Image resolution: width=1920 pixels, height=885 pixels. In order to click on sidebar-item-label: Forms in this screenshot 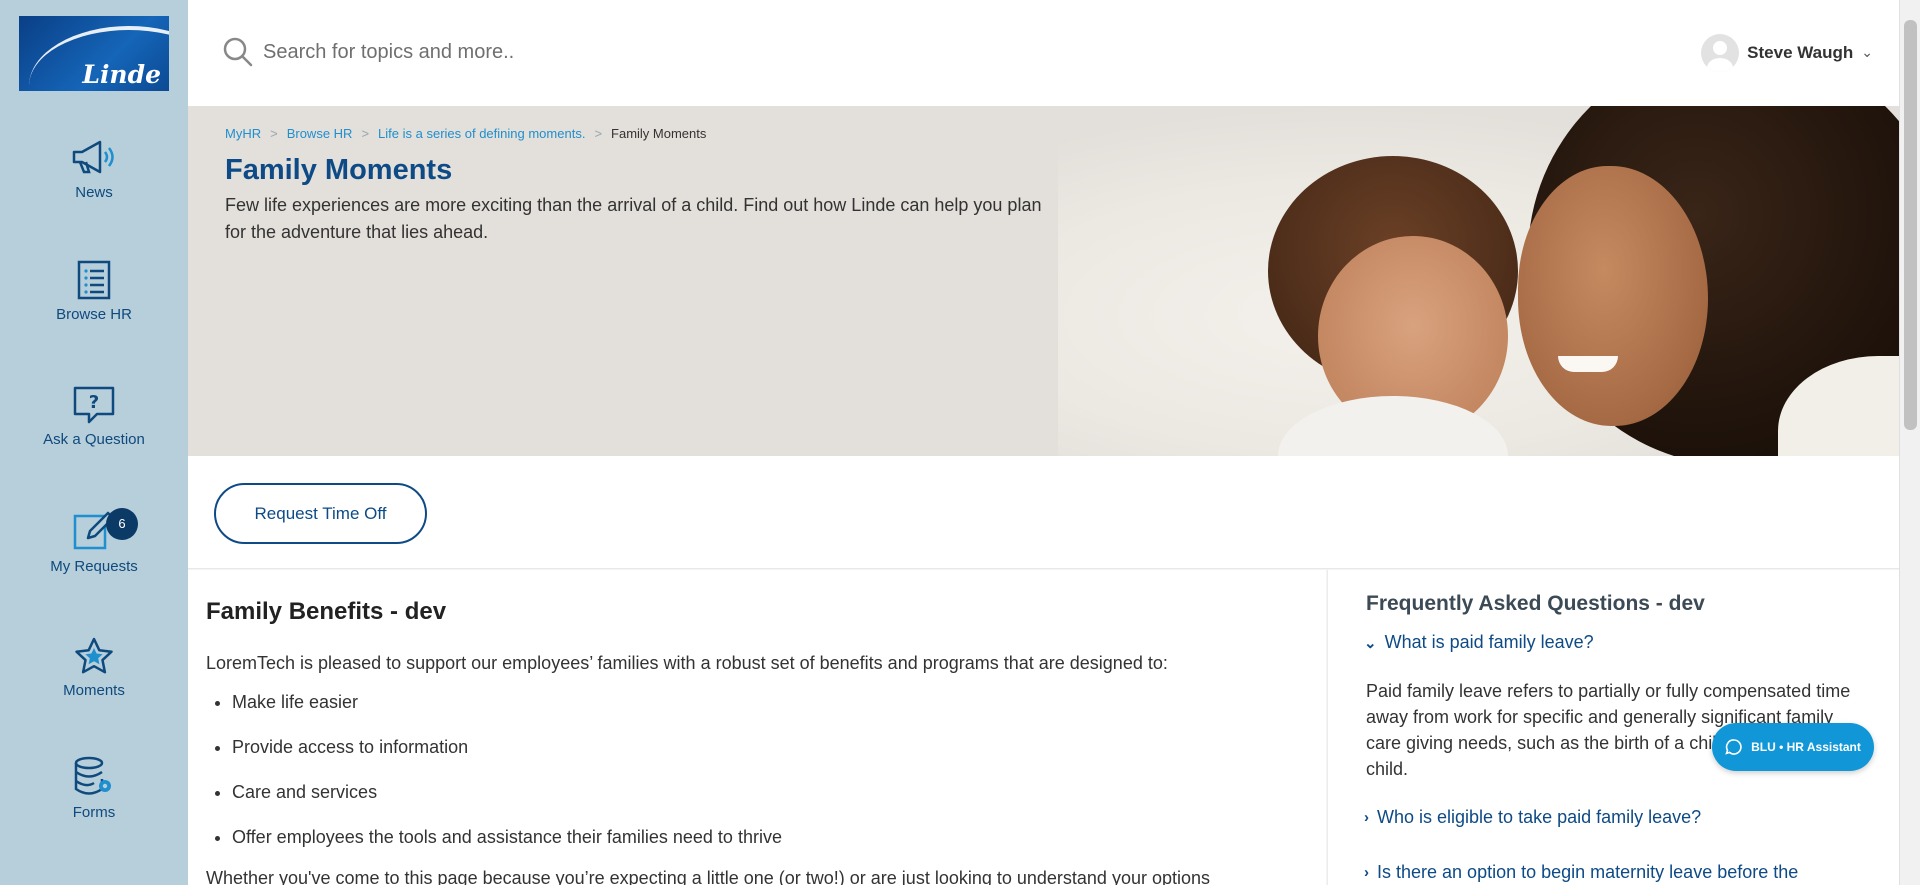, I will do `click(94, 812)`.